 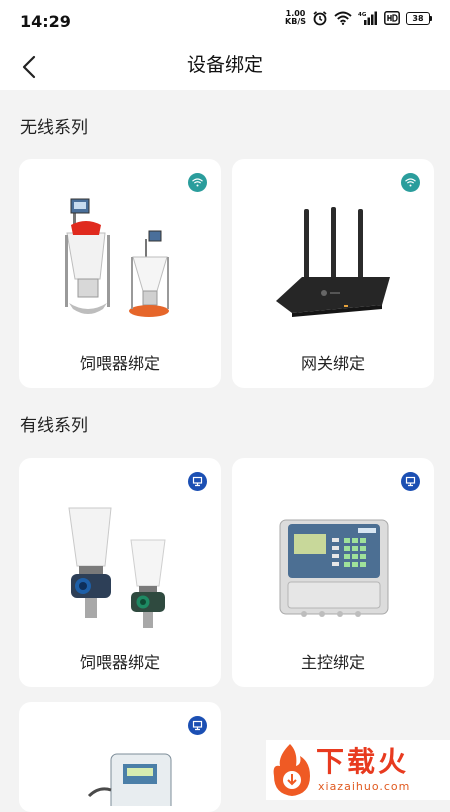 I want to click on card-main-control-binding: 主控绑定, so click(x=333, y=572).